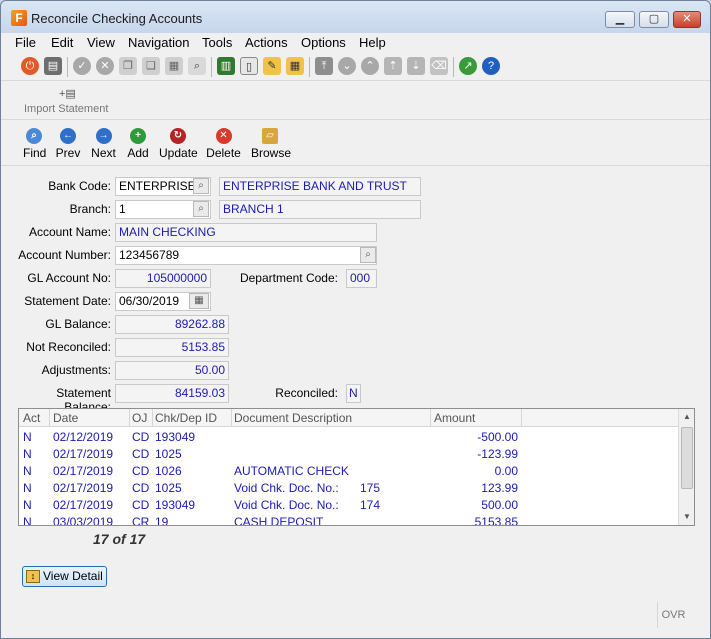  What do you see at coordinates (82, 66) in the screenshot?
I see `check-icon: ✓` at bounding box center [82, 66].